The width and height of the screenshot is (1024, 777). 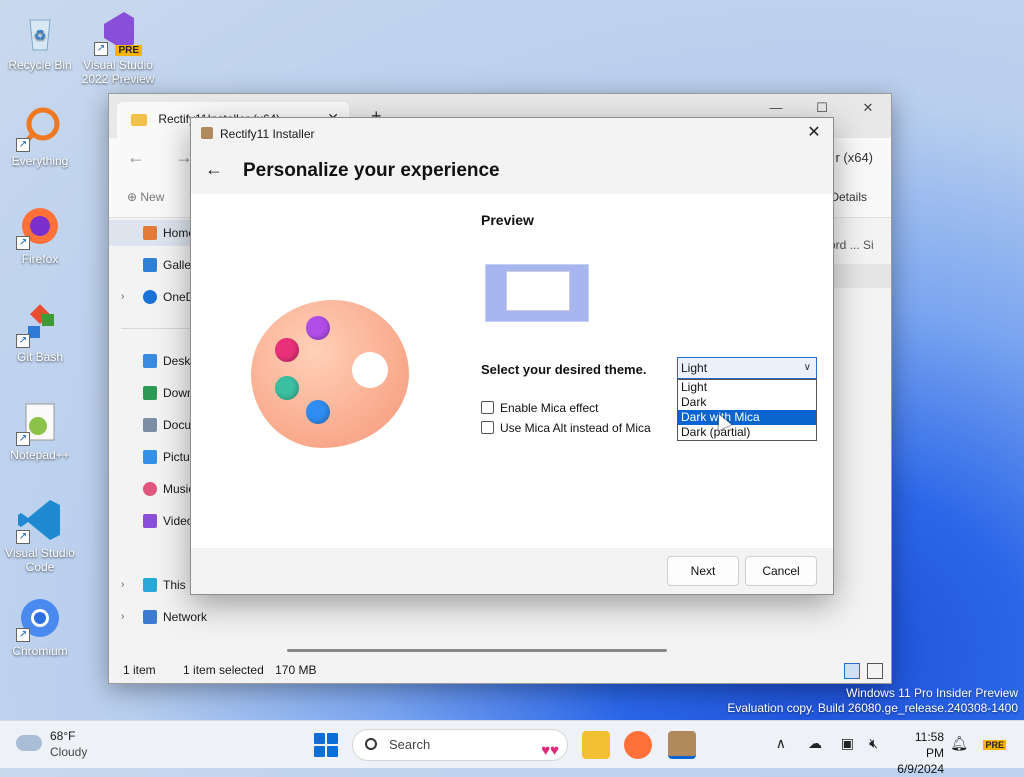 What do you see at coordinates (851, 671) in the screenshot?
I see `details-view-icon` at bounding box center [851, 671].